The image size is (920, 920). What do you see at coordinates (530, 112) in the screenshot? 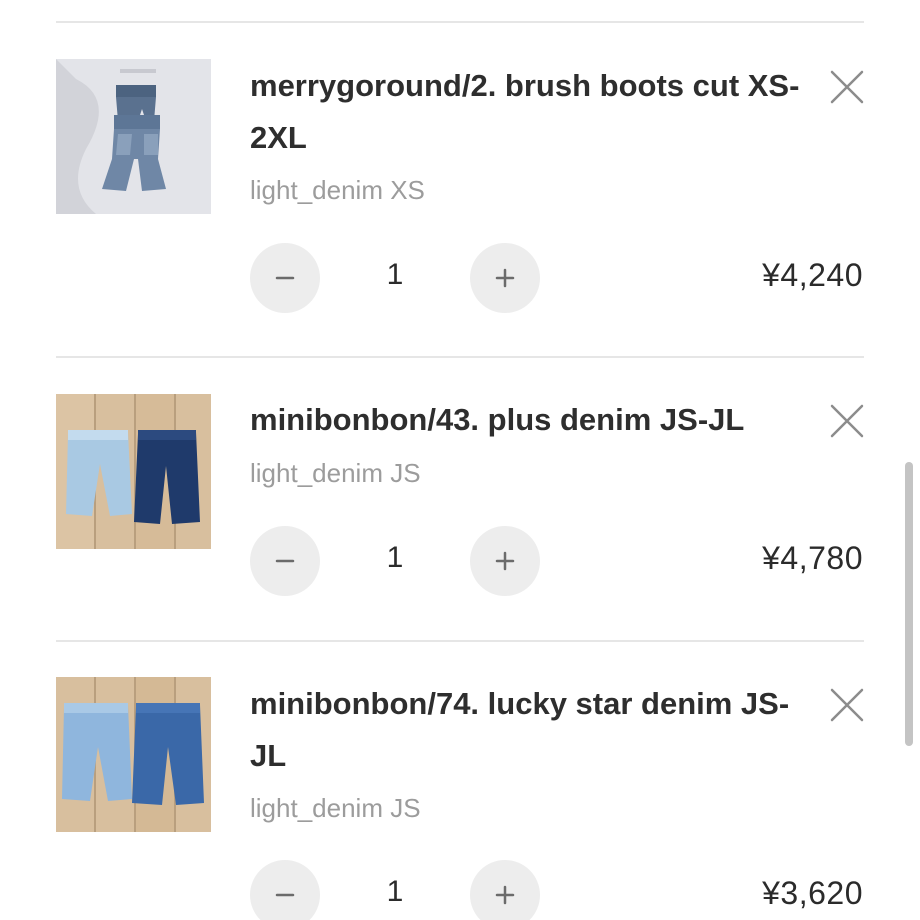
I see `product-title: merrygoround/2. brush boots cut XS-2XL` at bounding box center [530, 112].